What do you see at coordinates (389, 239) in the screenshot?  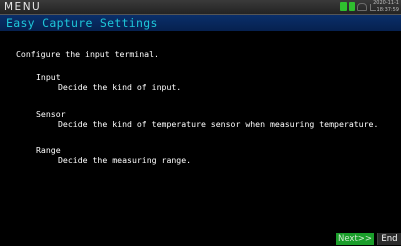 I see `end-button: End` at bounding box center [389, 239].